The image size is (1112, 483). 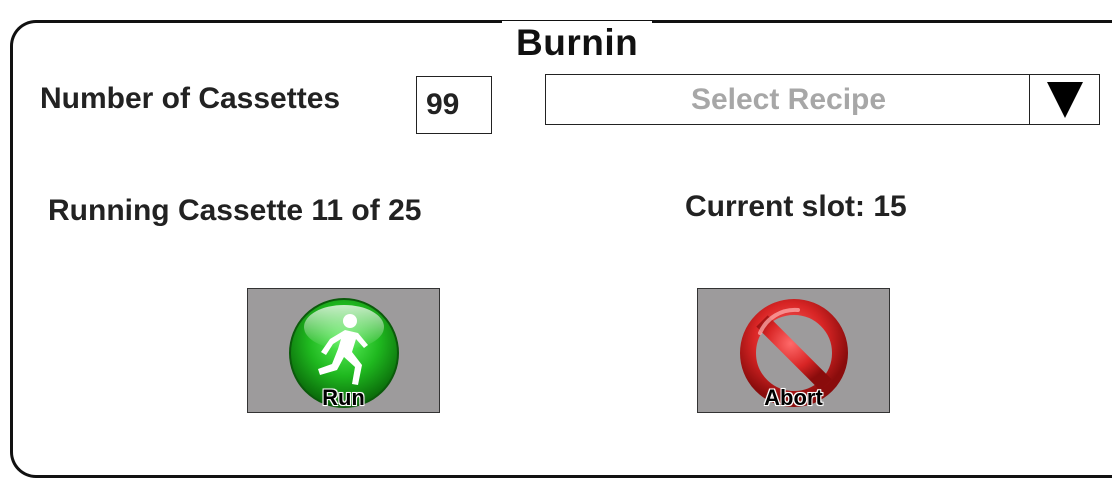 What do you see at coordinates (788, 99) in the screenshot?
I see `recipe-select-placeholder: Select Recipe` at bounding box center [788, 99].